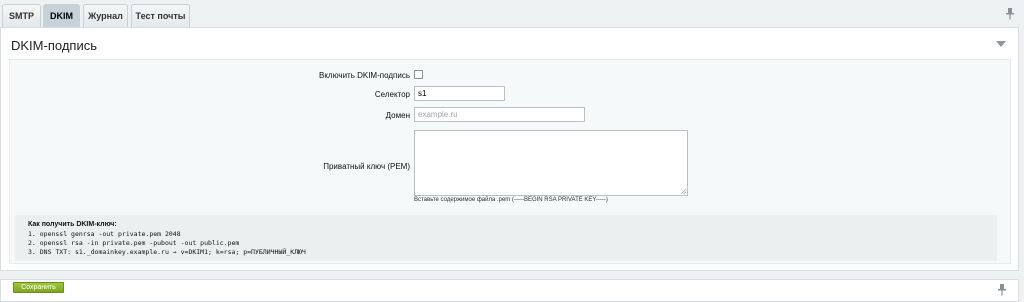 The image size is (1024, 302). What do you see at coordinates (72, 224) in the screenshot?
I see `help-title: Как получить DKIM-ключ:` at bounding box center [72, 224].